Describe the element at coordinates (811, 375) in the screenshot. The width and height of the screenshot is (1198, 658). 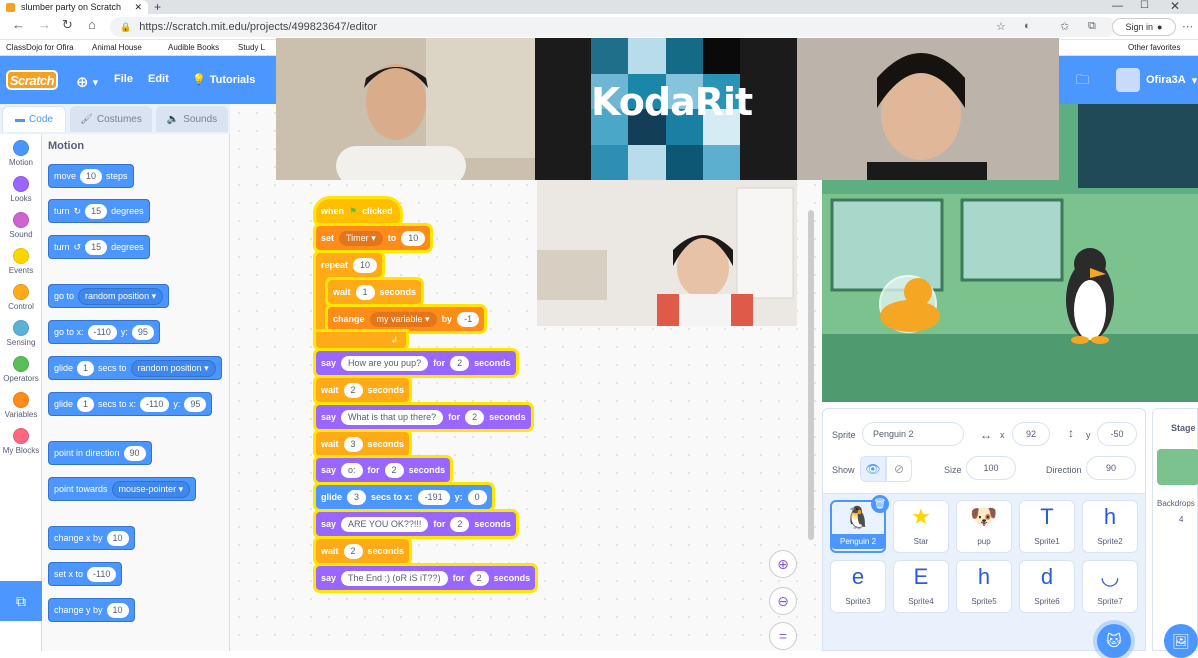
I see `workspace-scrollbar` at that location.